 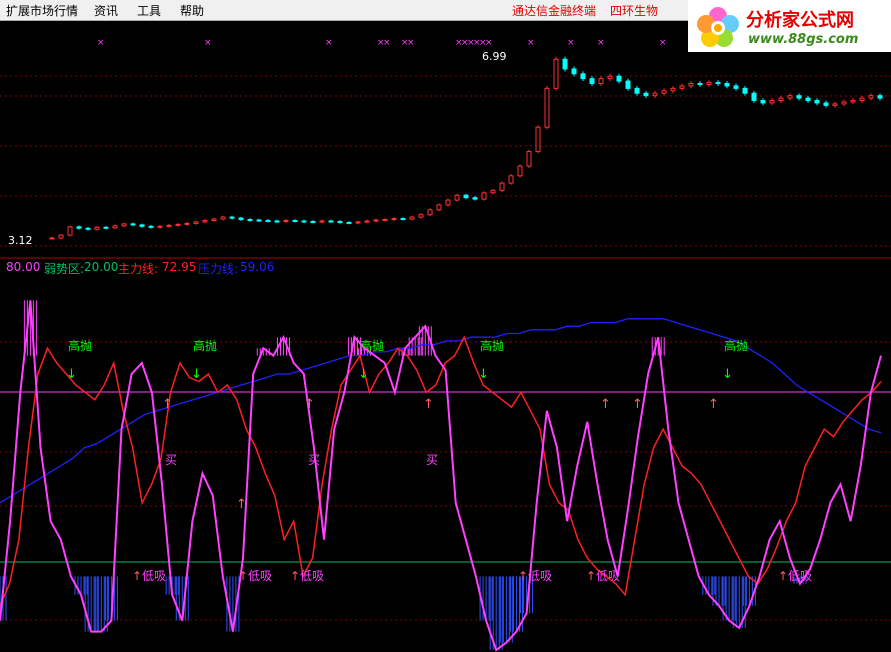 I want to click on menu-item-extended-market: 扩展市场行情, so click(x=42, y=10).